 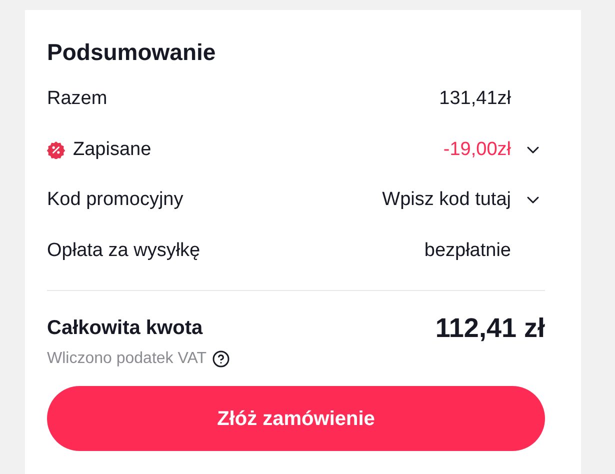 What do you see at coordinates (115, 200) in the screenshot?
I see `row-label: Kod promocyjny` at bounding box center [115, 200].